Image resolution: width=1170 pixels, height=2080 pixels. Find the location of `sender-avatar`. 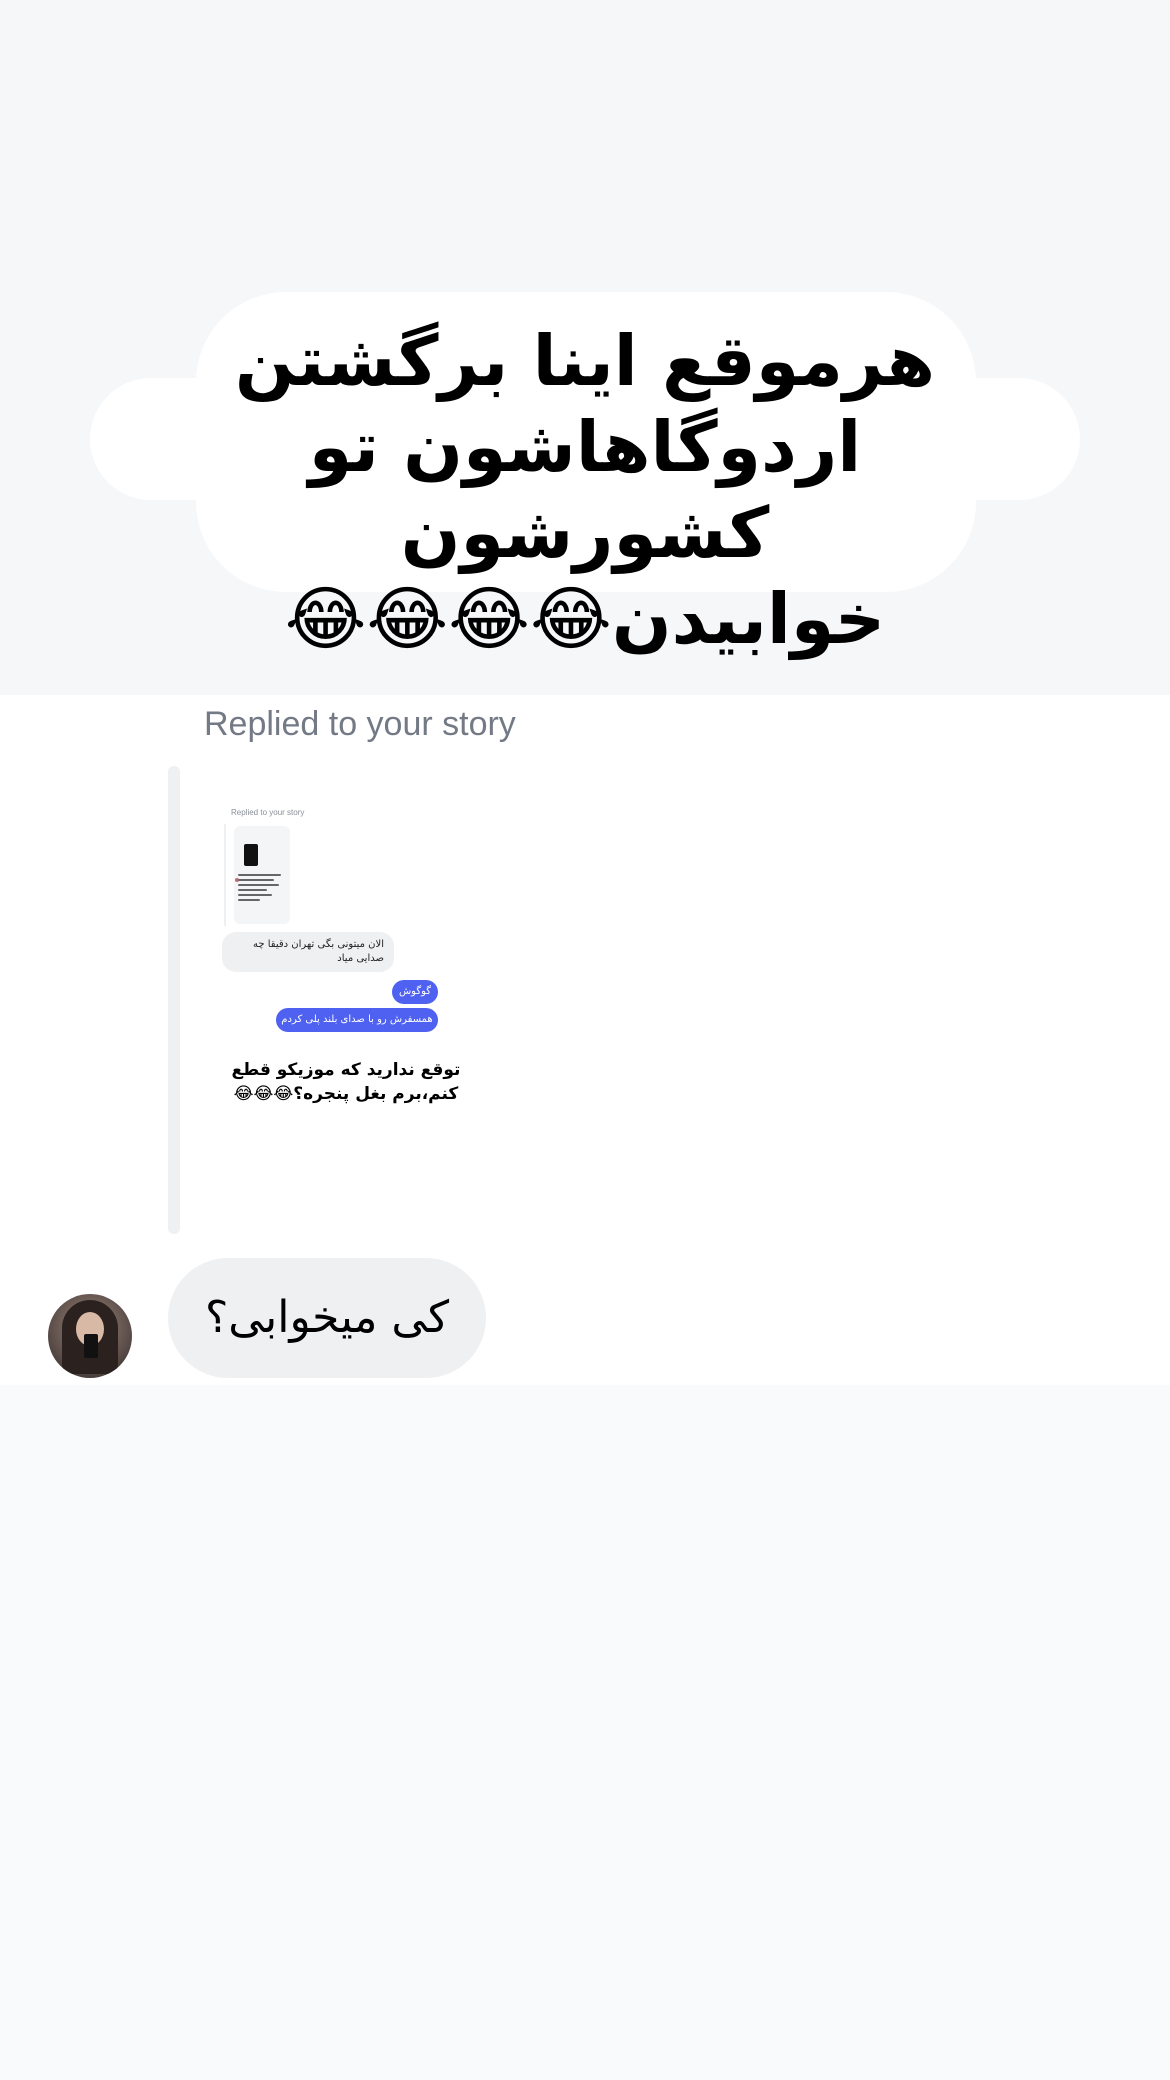

sender-avatar is located at coordinates (90, 1336).